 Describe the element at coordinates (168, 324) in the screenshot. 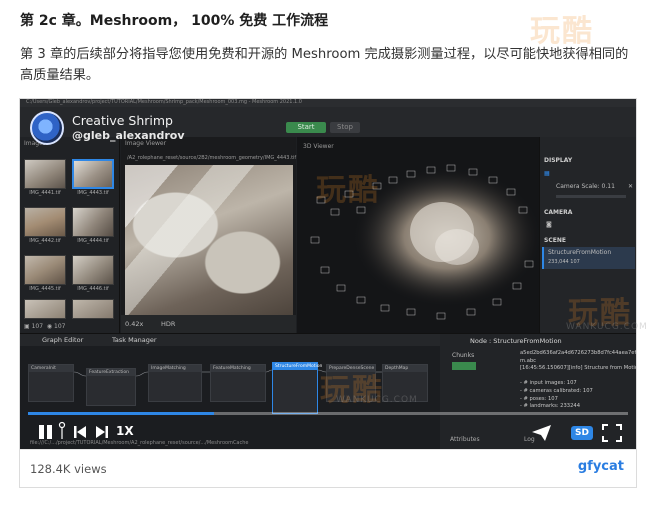

I see `hdr-toggle: HDR` at that location.